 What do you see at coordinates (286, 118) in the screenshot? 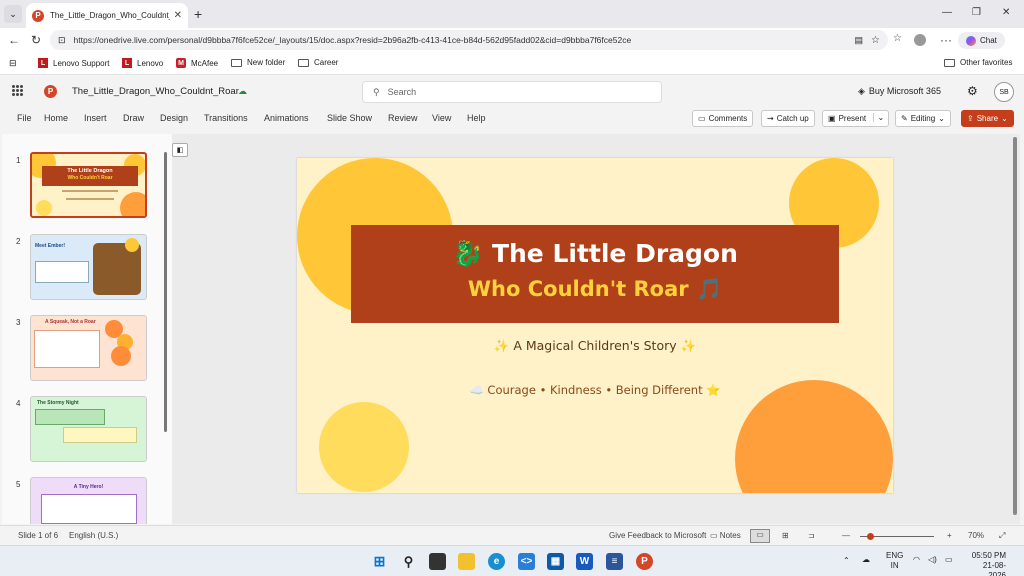
I see `menu-animations: Animations` at bounding box center [286, 118].